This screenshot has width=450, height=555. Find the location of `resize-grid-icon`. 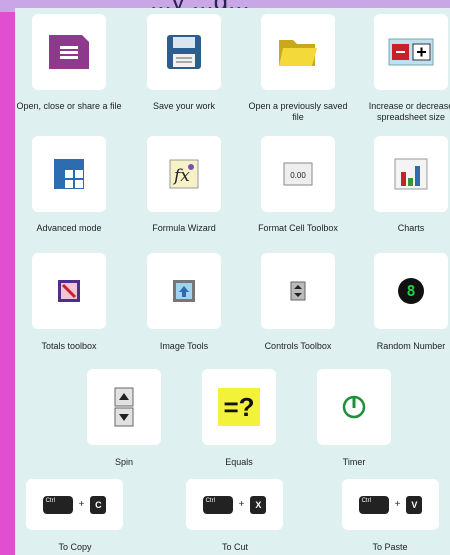

resize-grid-icon is located at coordinates (411, 52).